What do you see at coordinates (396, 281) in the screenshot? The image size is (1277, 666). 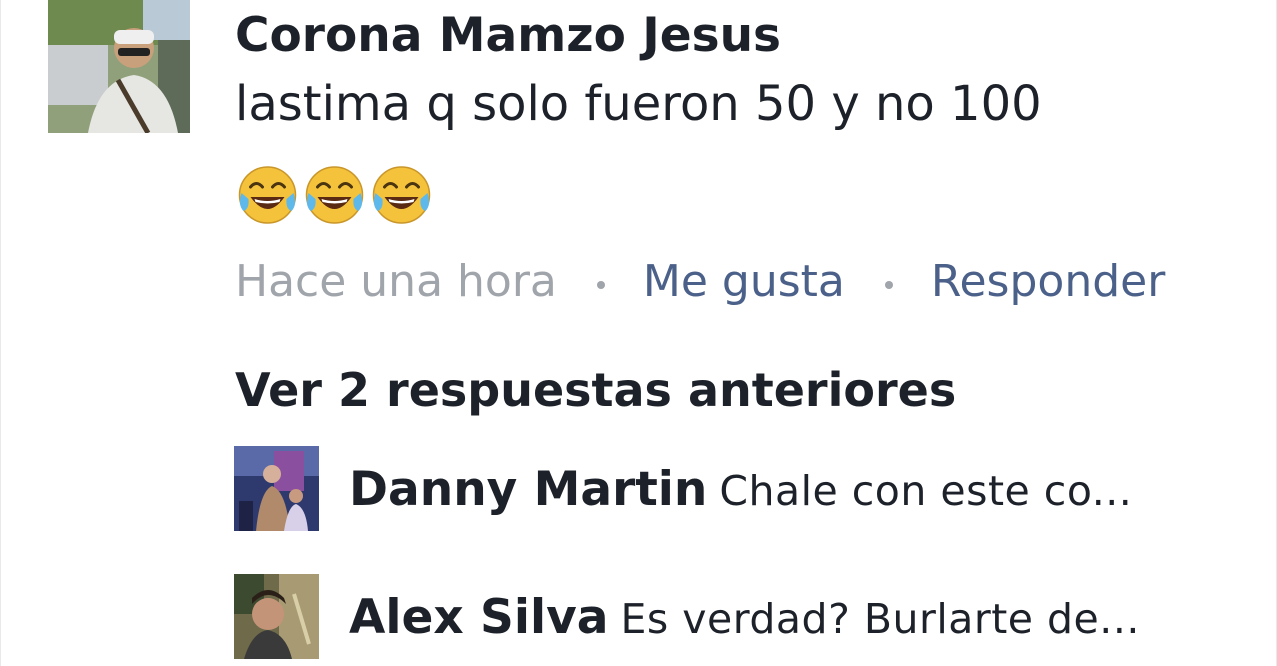 I see `comment-timestamp: Hace una hora` at bounding box center [396, 281].